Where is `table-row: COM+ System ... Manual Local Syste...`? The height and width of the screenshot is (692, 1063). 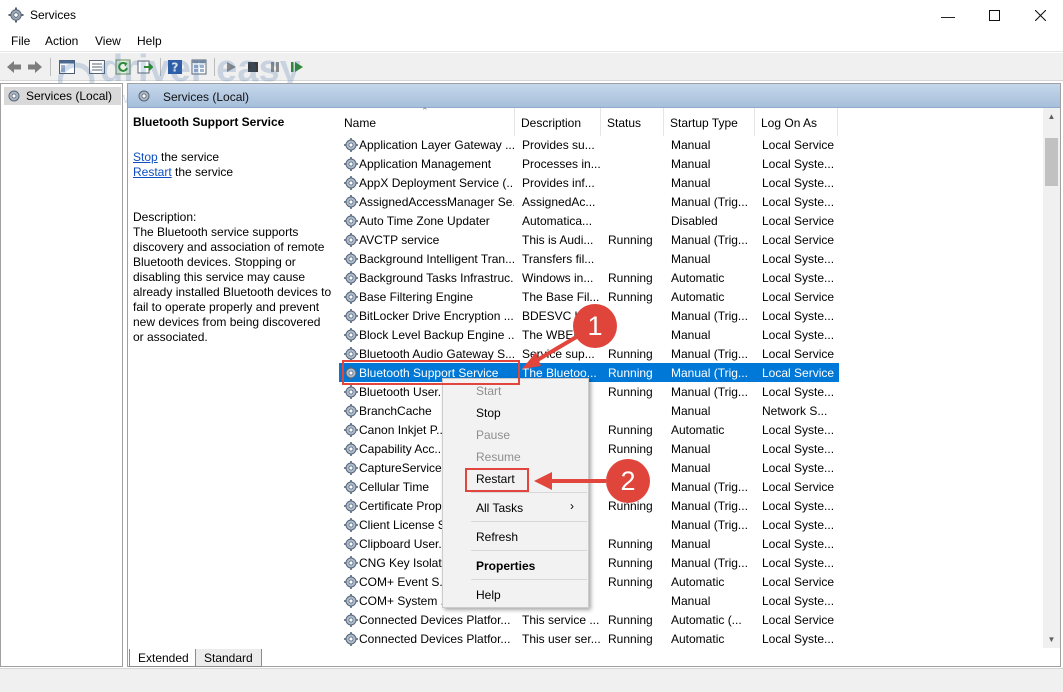 table-row: COM+ System ... Manual Local Syste... is located at coordinates (589, 600).